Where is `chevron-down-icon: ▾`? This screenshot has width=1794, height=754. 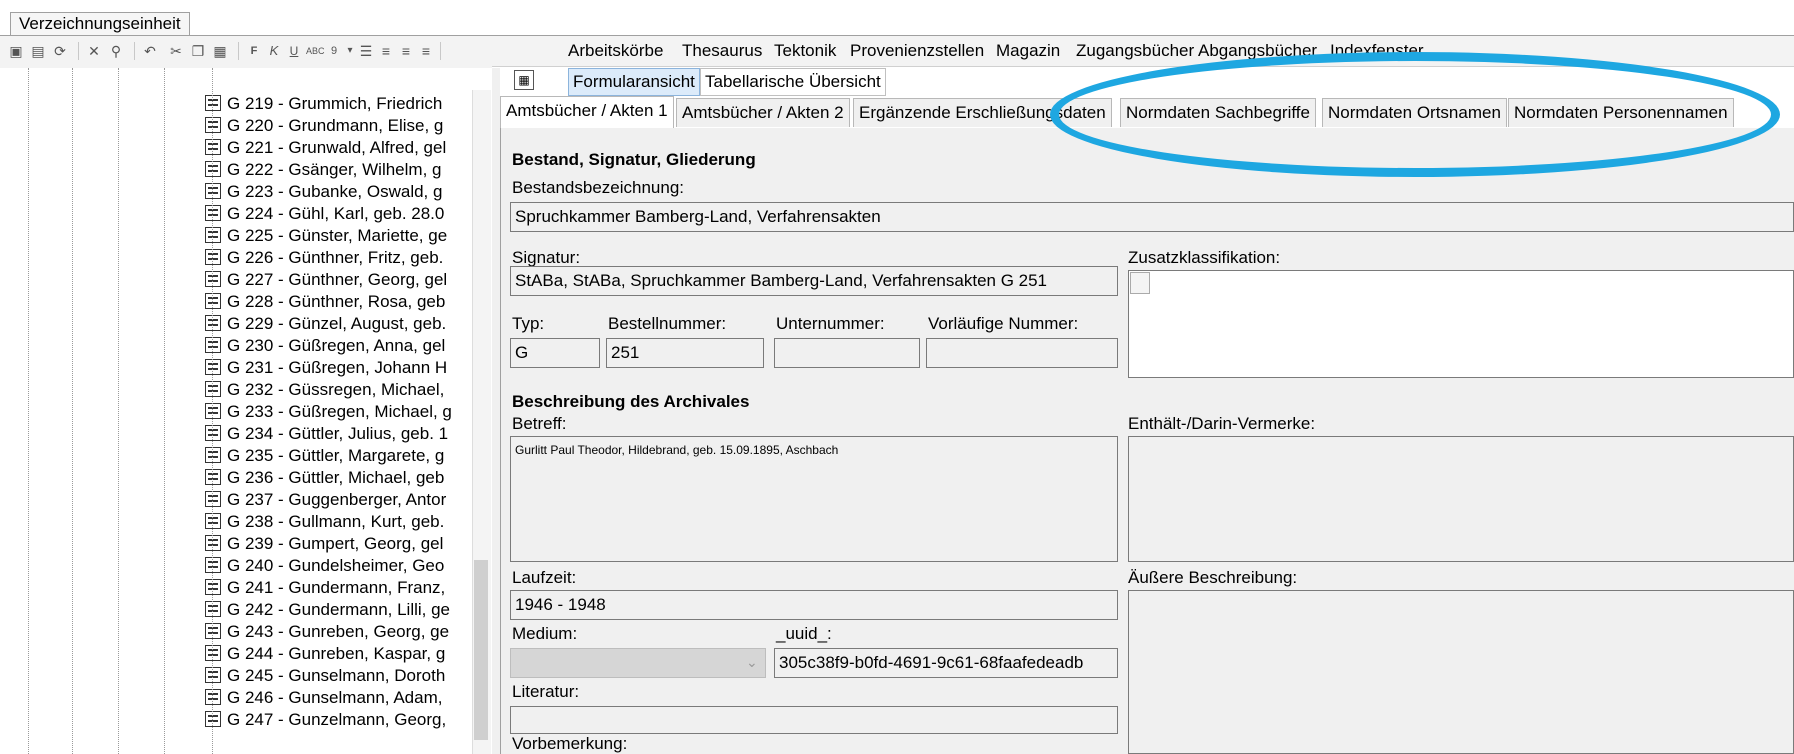 chevron-down-icon: ▾ is located at coordinates (350, 51).